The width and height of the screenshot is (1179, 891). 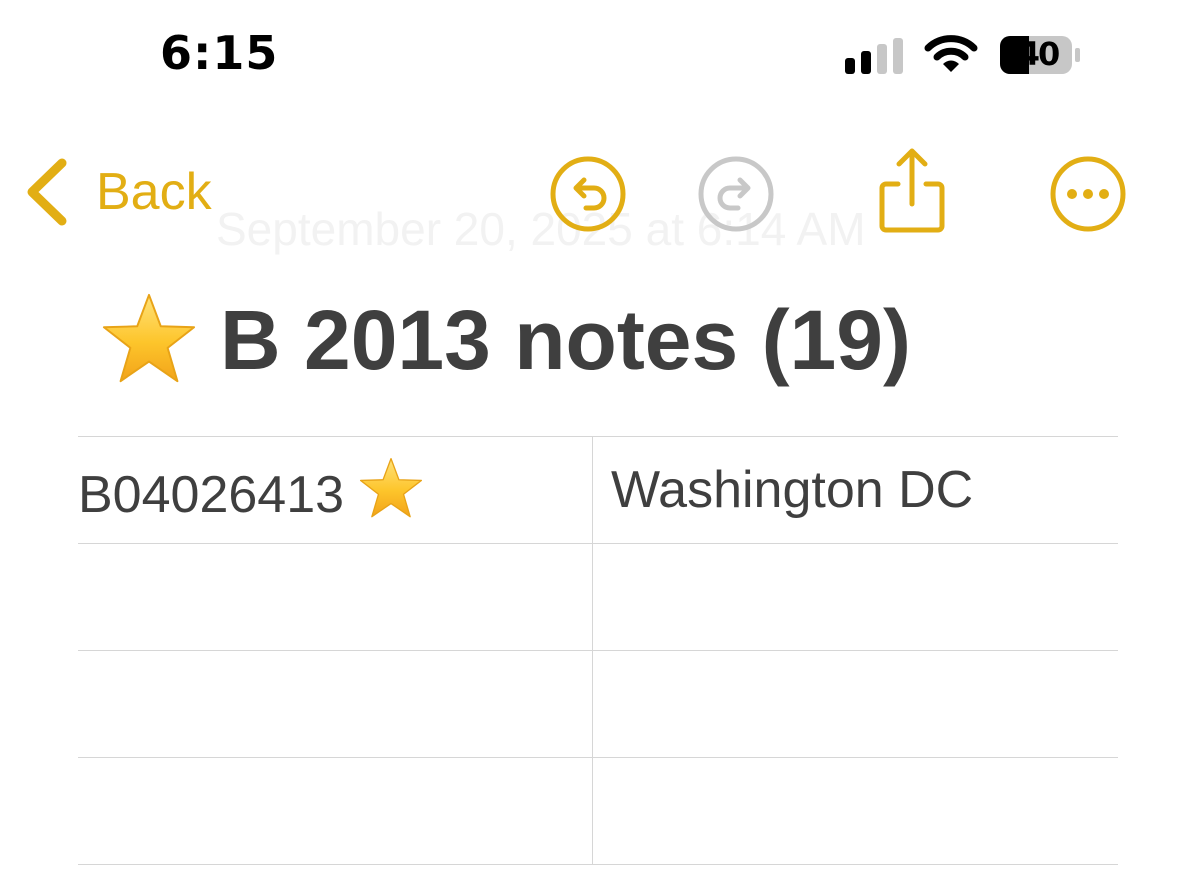 What do you see at coordinates (874, 56) in the screenshot?
I see `signal-icon` at bounding box center [874, 56].